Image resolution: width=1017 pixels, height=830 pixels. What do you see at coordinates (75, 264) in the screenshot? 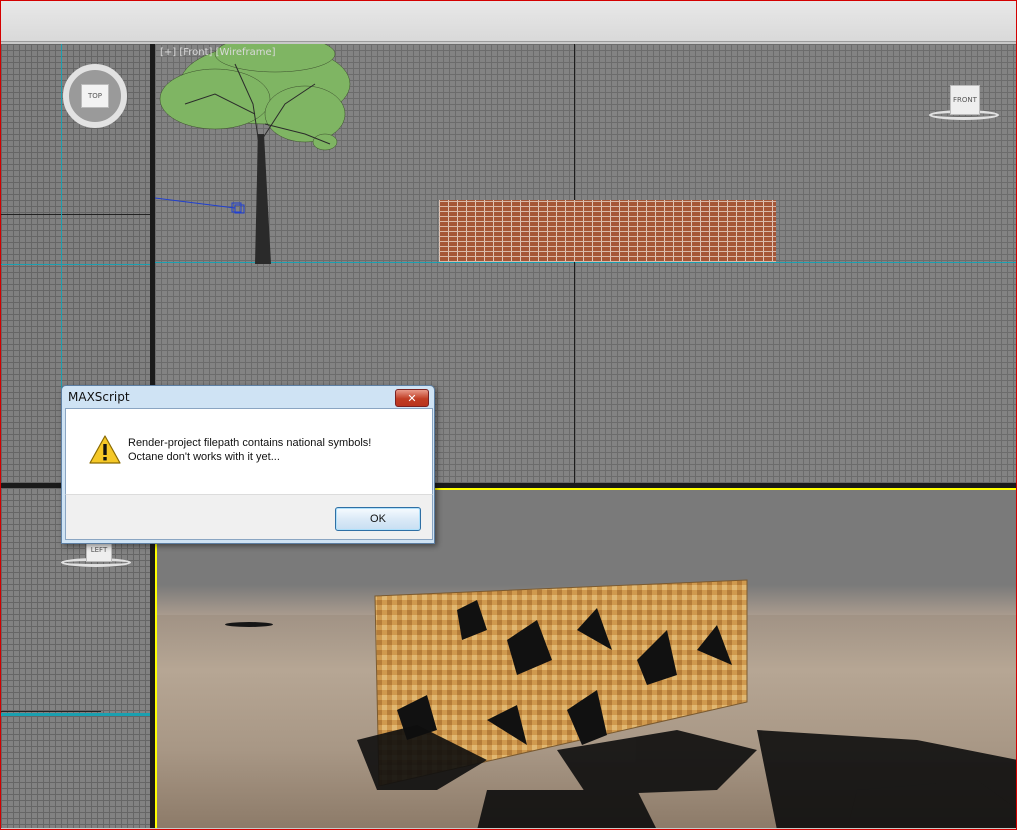
I see `grid-axis-x2` at bounding box center [75, 264].